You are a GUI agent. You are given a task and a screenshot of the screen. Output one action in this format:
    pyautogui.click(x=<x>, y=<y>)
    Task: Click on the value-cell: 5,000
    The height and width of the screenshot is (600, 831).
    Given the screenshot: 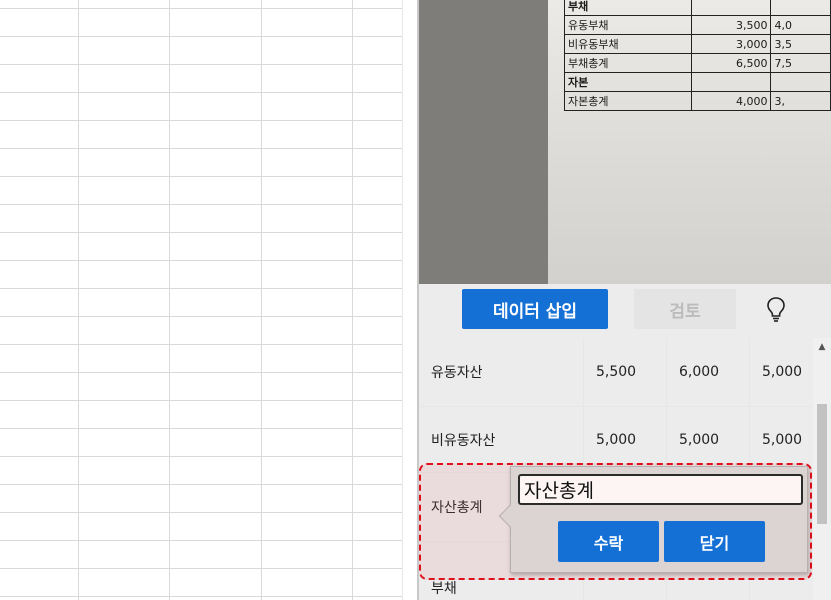 What is the action you would take?
    pyautogui.click(x=781, y=372)
    